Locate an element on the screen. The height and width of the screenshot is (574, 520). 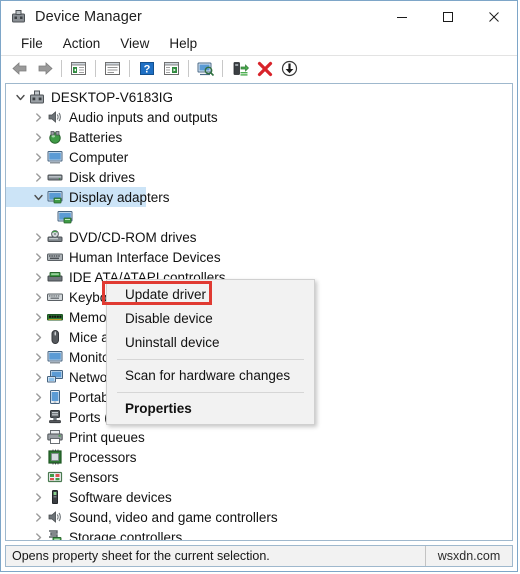
update-driver-icon is located at coordinates (289, 69).